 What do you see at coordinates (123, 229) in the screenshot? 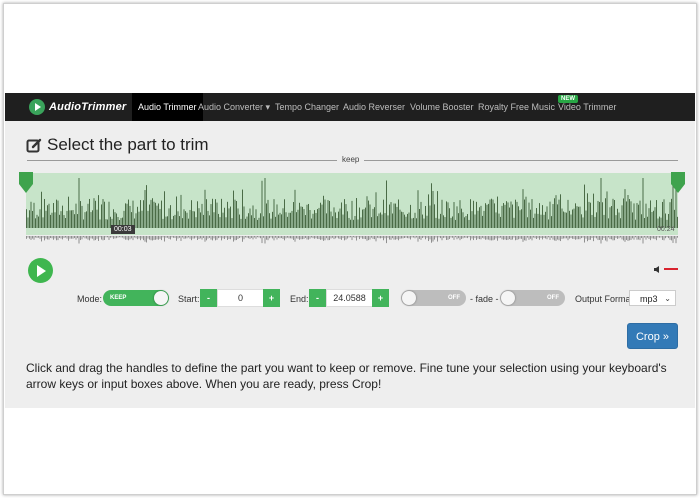
I see `current-time-label: 00:03` at bounding box center [123, 229].